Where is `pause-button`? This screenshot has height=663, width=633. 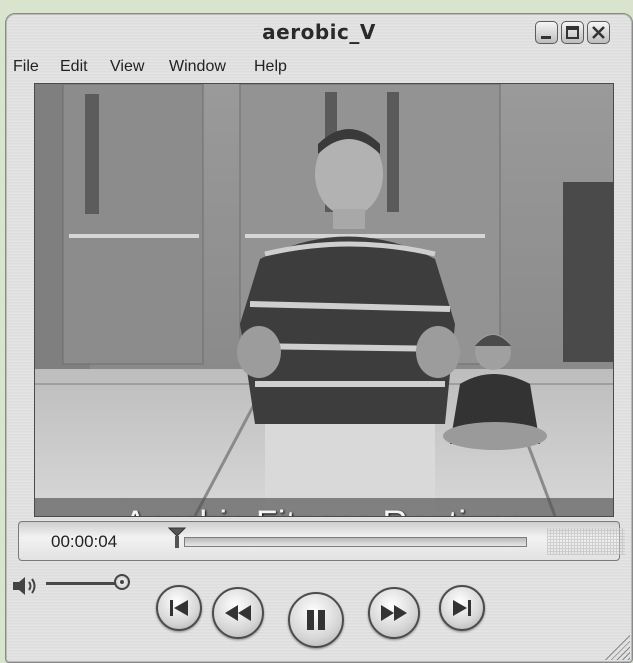
pause-button is located at coordinates (316, 620).